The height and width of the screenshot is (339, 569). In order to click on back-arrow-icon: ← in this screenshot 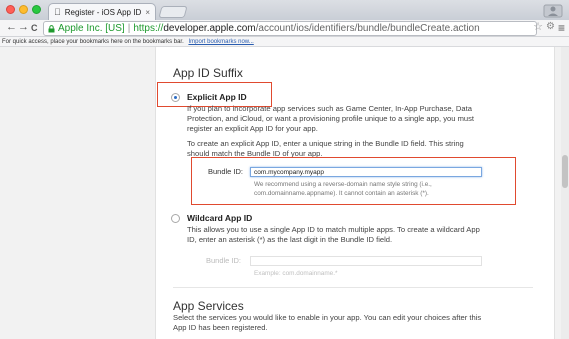, I will do `click(11, 27)`.